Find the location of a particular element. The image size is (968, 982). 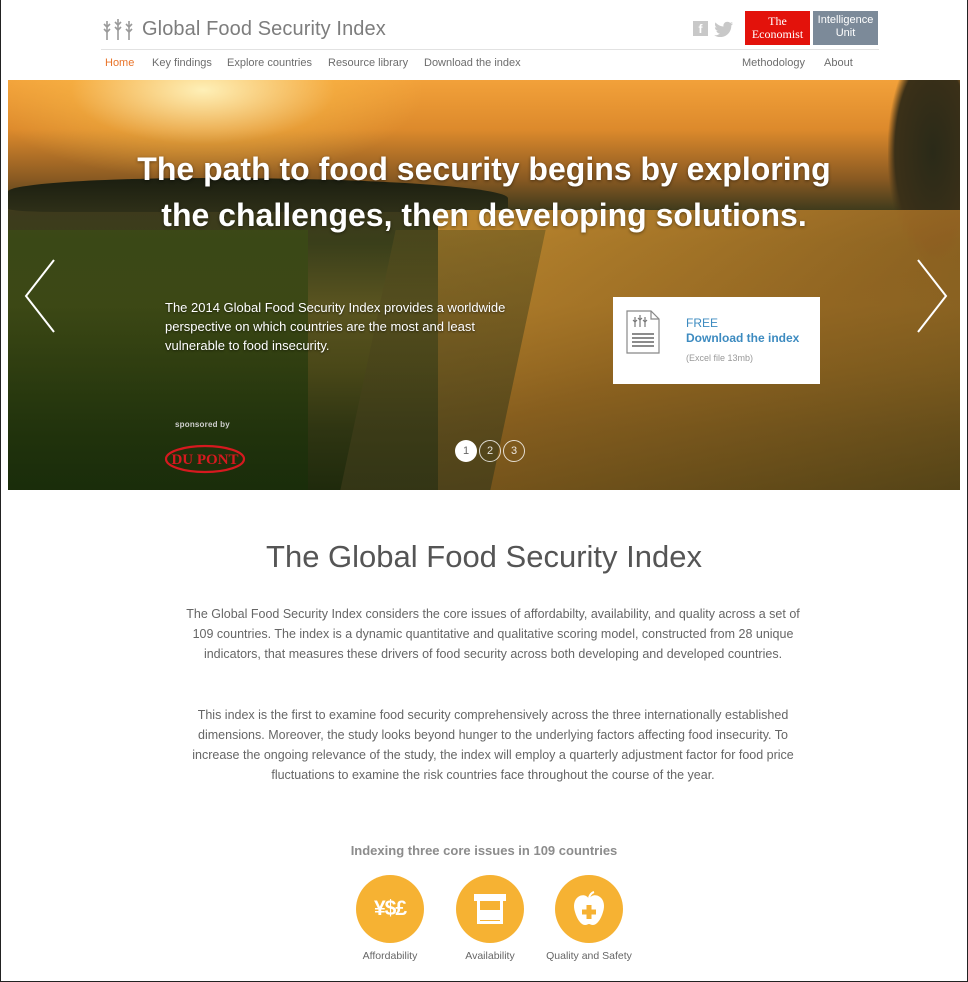

apple-plus-graphic is located at coordinates (589, 908).